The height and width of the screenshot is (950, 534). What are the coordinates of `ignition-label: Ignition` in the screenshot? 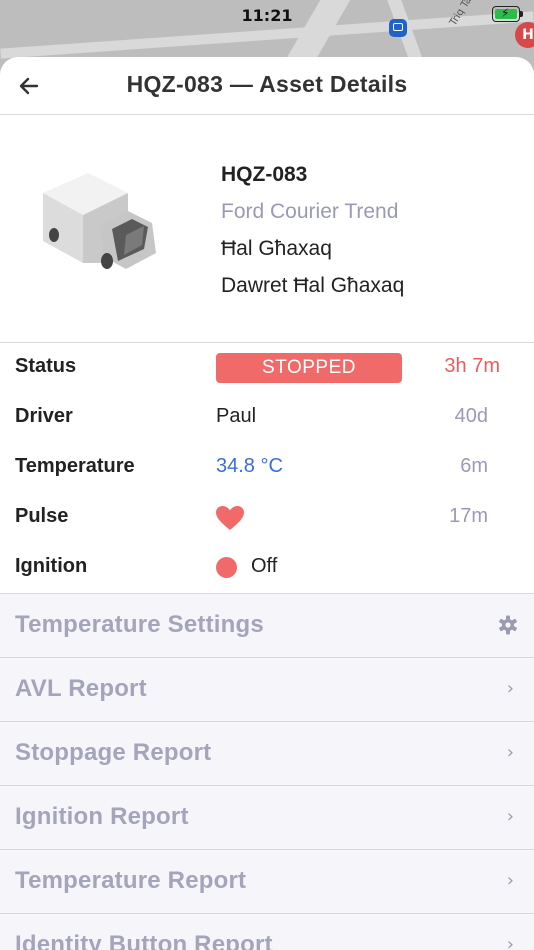 It's located at (51, 566).